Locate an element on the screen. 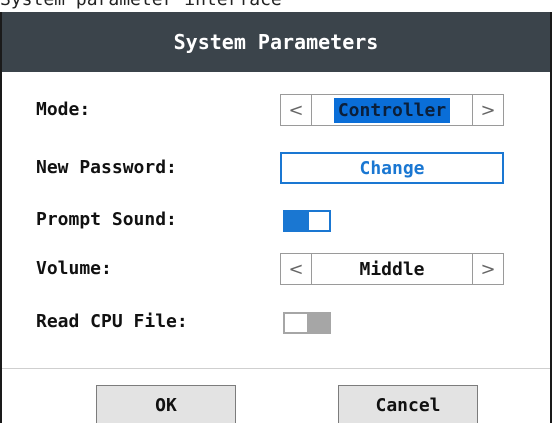  dialog-title: System Parameters is located at coordinates (276, 42).